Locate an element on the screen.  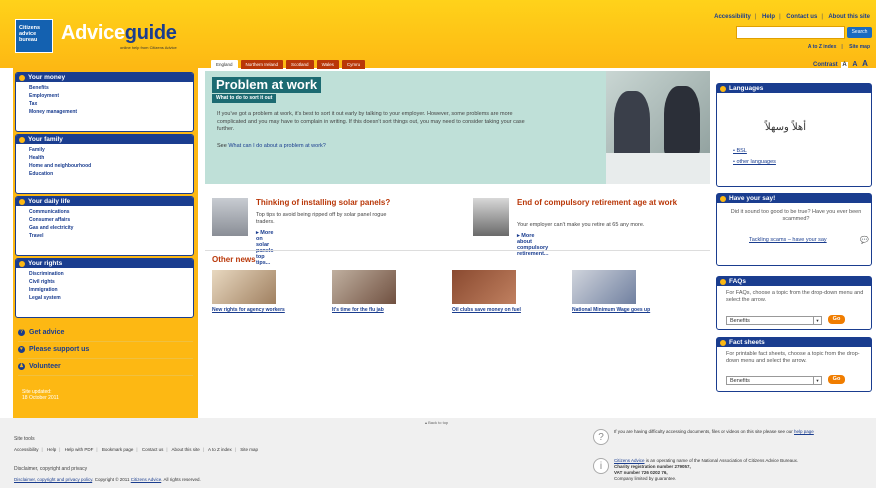
volunteer-link: ♟ Volunteer is located at coordinates (39, 366).